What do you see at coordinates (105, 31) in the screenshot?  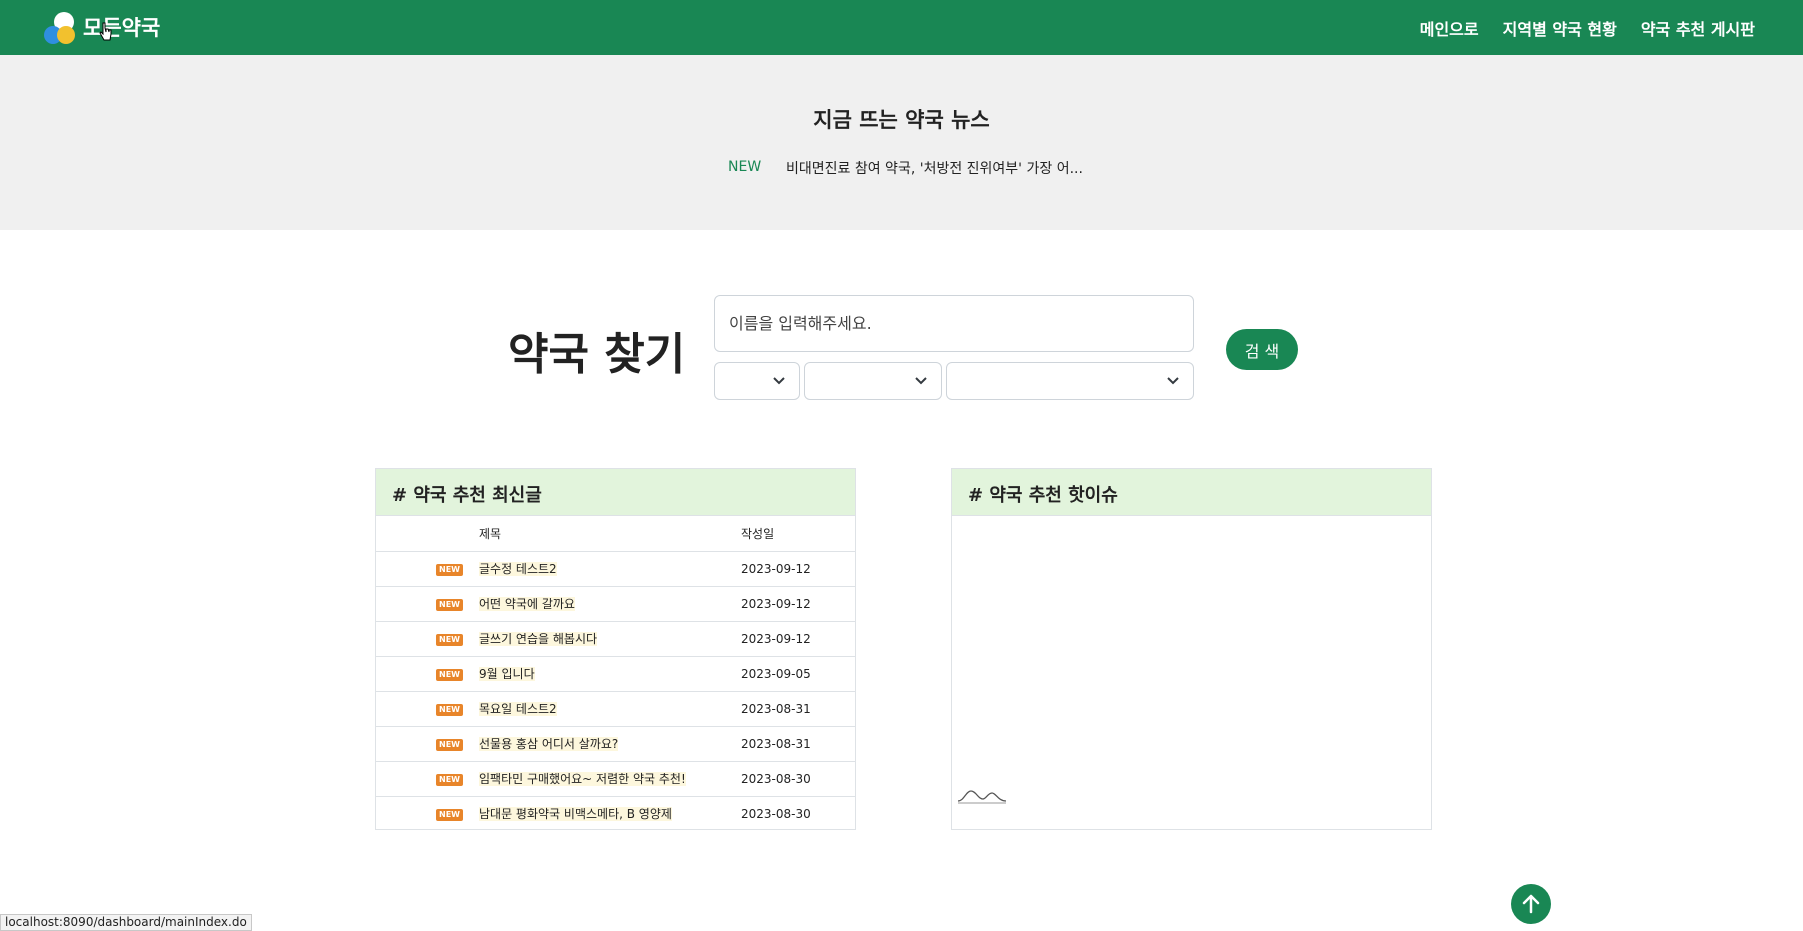 I see `pointer-cursor-icon` at bounding box center [105, 31].